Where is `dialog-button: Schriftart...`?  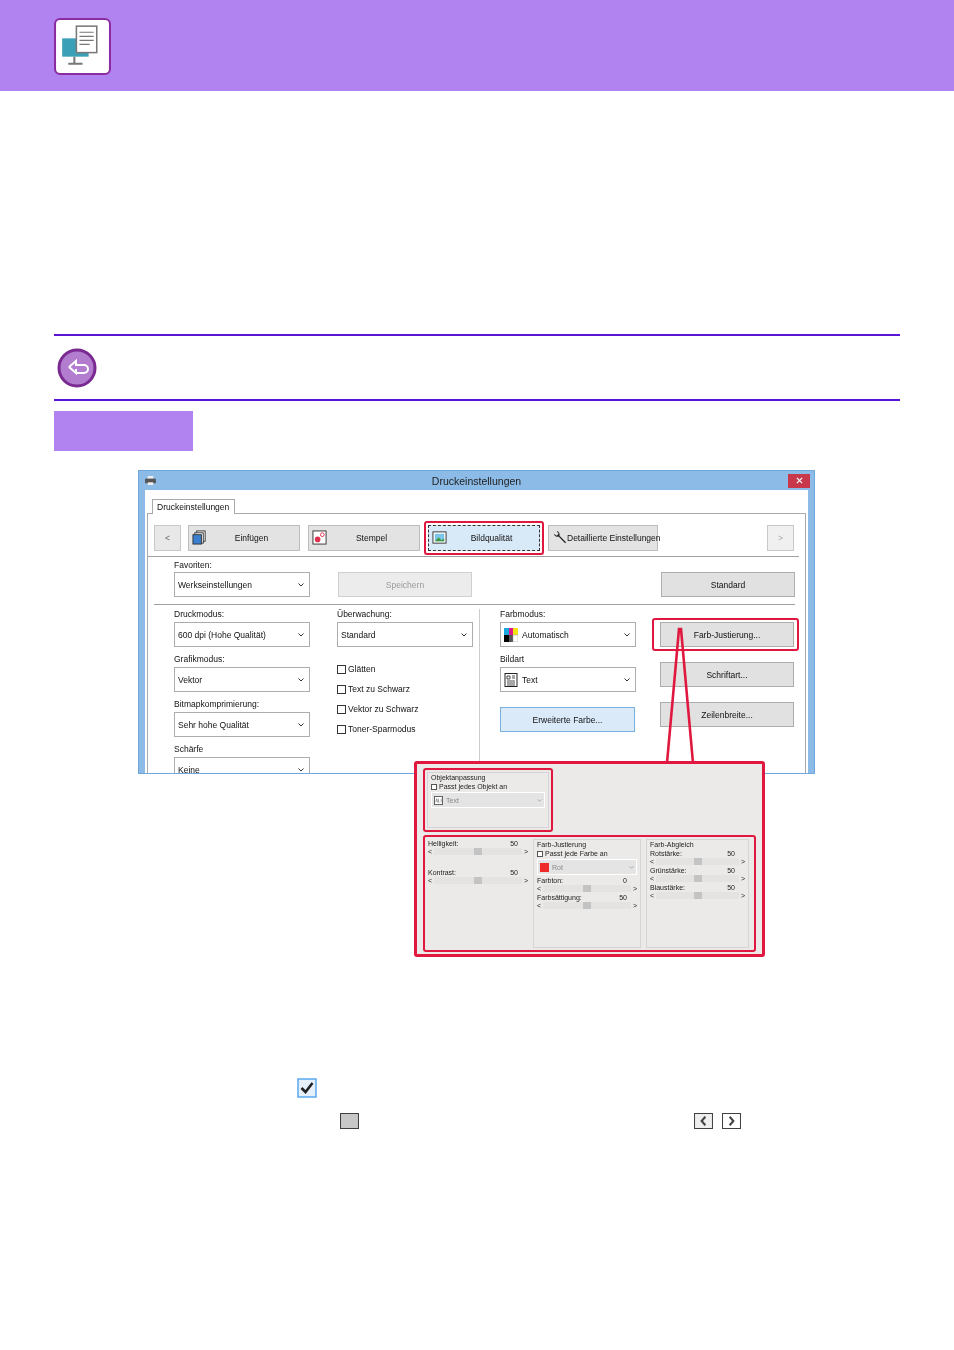 dialog-button: Schriftart... is located at coordinates (727, 674).